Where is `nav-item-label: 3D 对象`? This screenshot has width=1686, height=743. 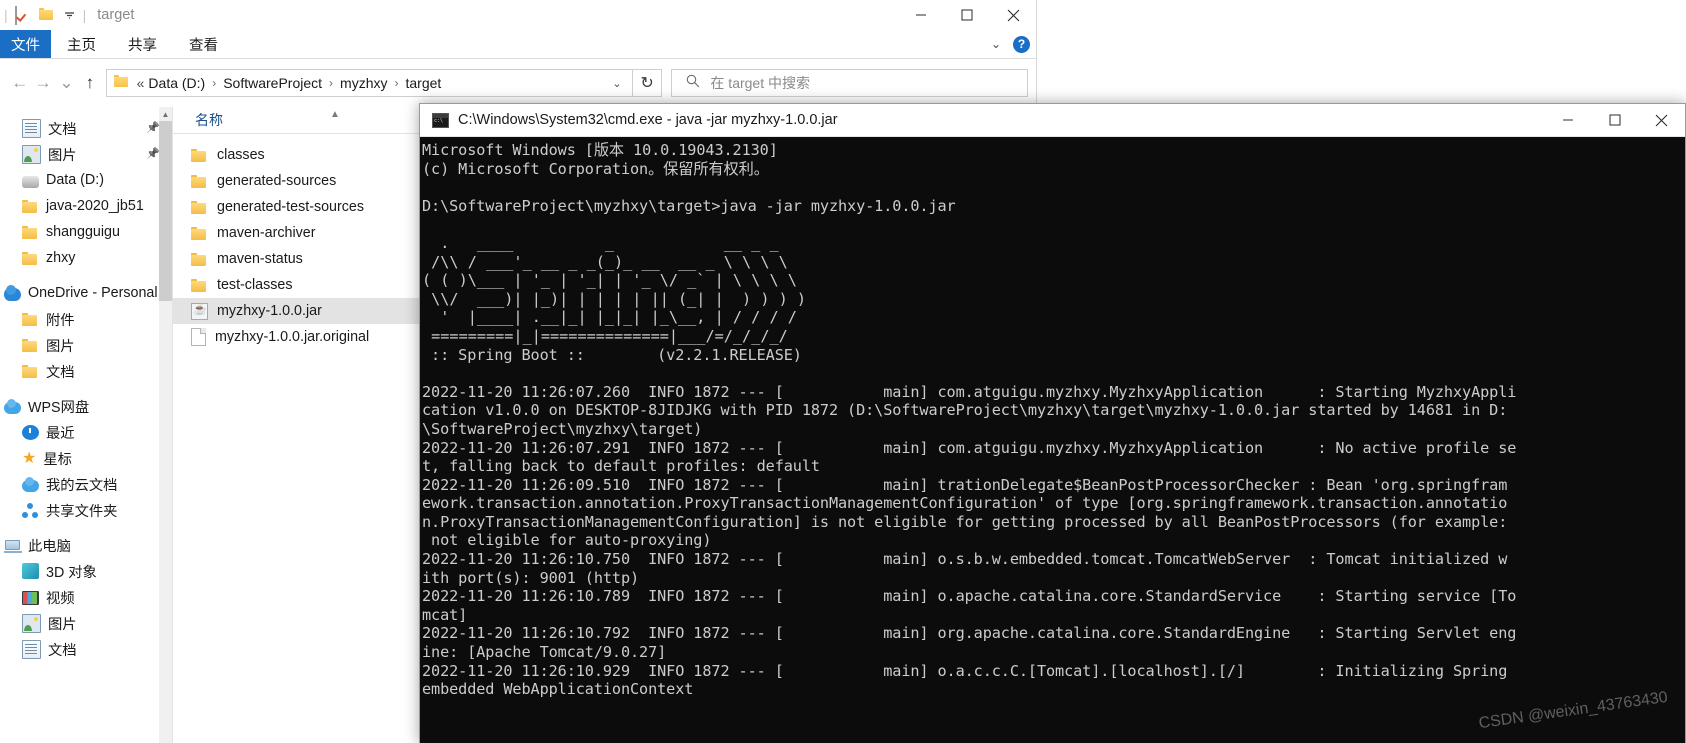
nav-item-label: 3D 对象 is located at coordinates (71, 572).